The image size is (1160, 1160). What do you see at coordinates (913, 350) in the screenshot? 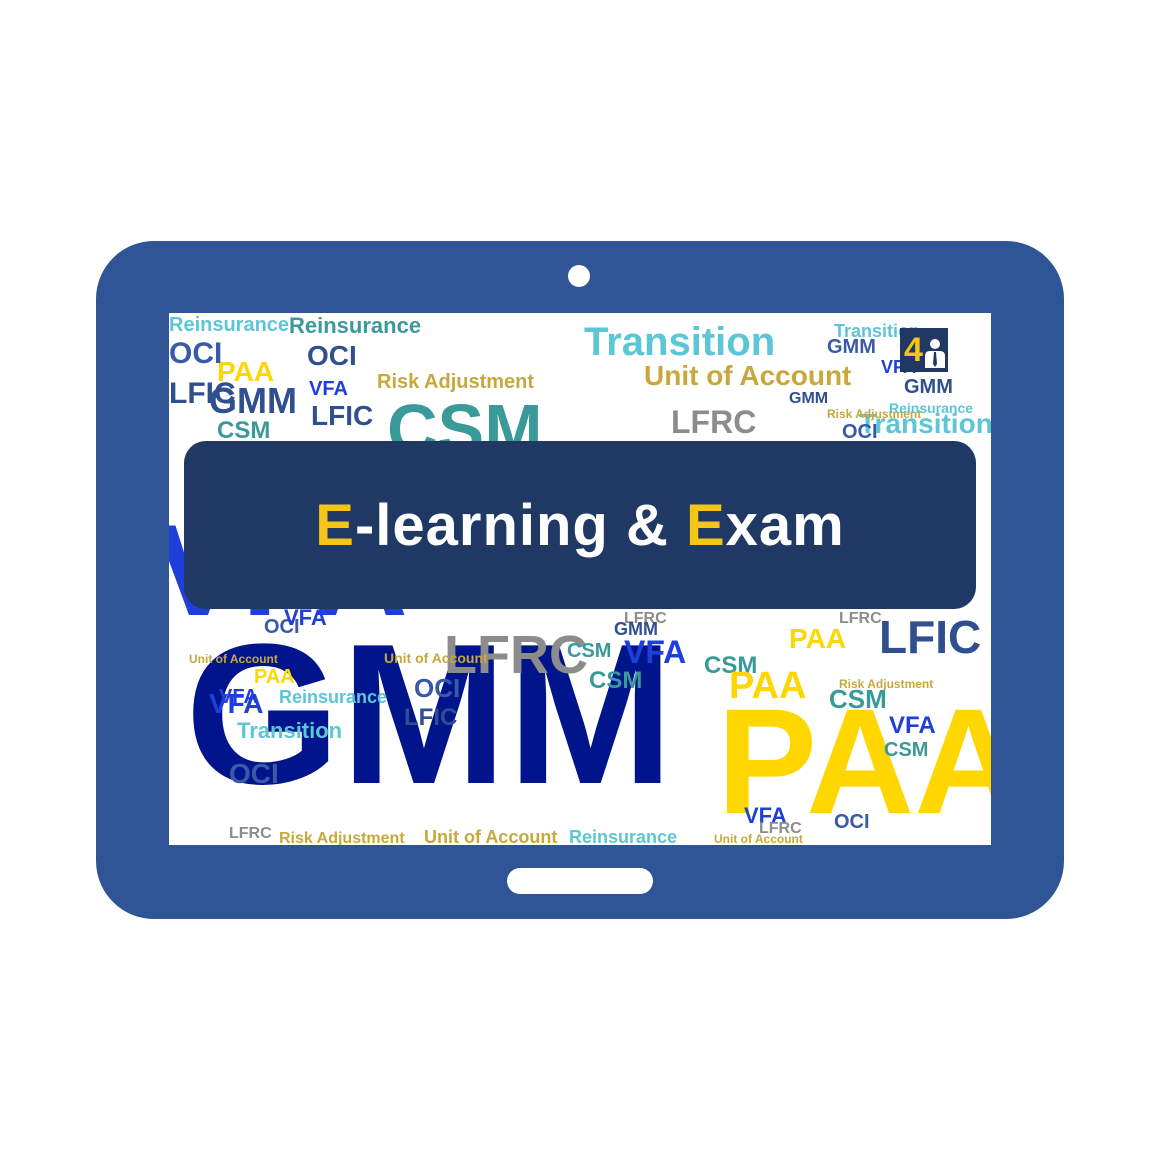
I see `logo-digit: 4` at bounding box center [913, 350].